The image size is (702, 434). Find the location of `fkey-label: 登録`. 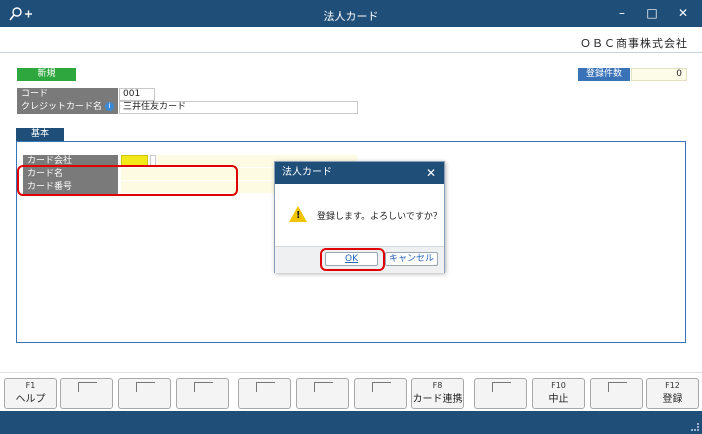

fkey-label: 登録 is located at coordinates (672, 399).